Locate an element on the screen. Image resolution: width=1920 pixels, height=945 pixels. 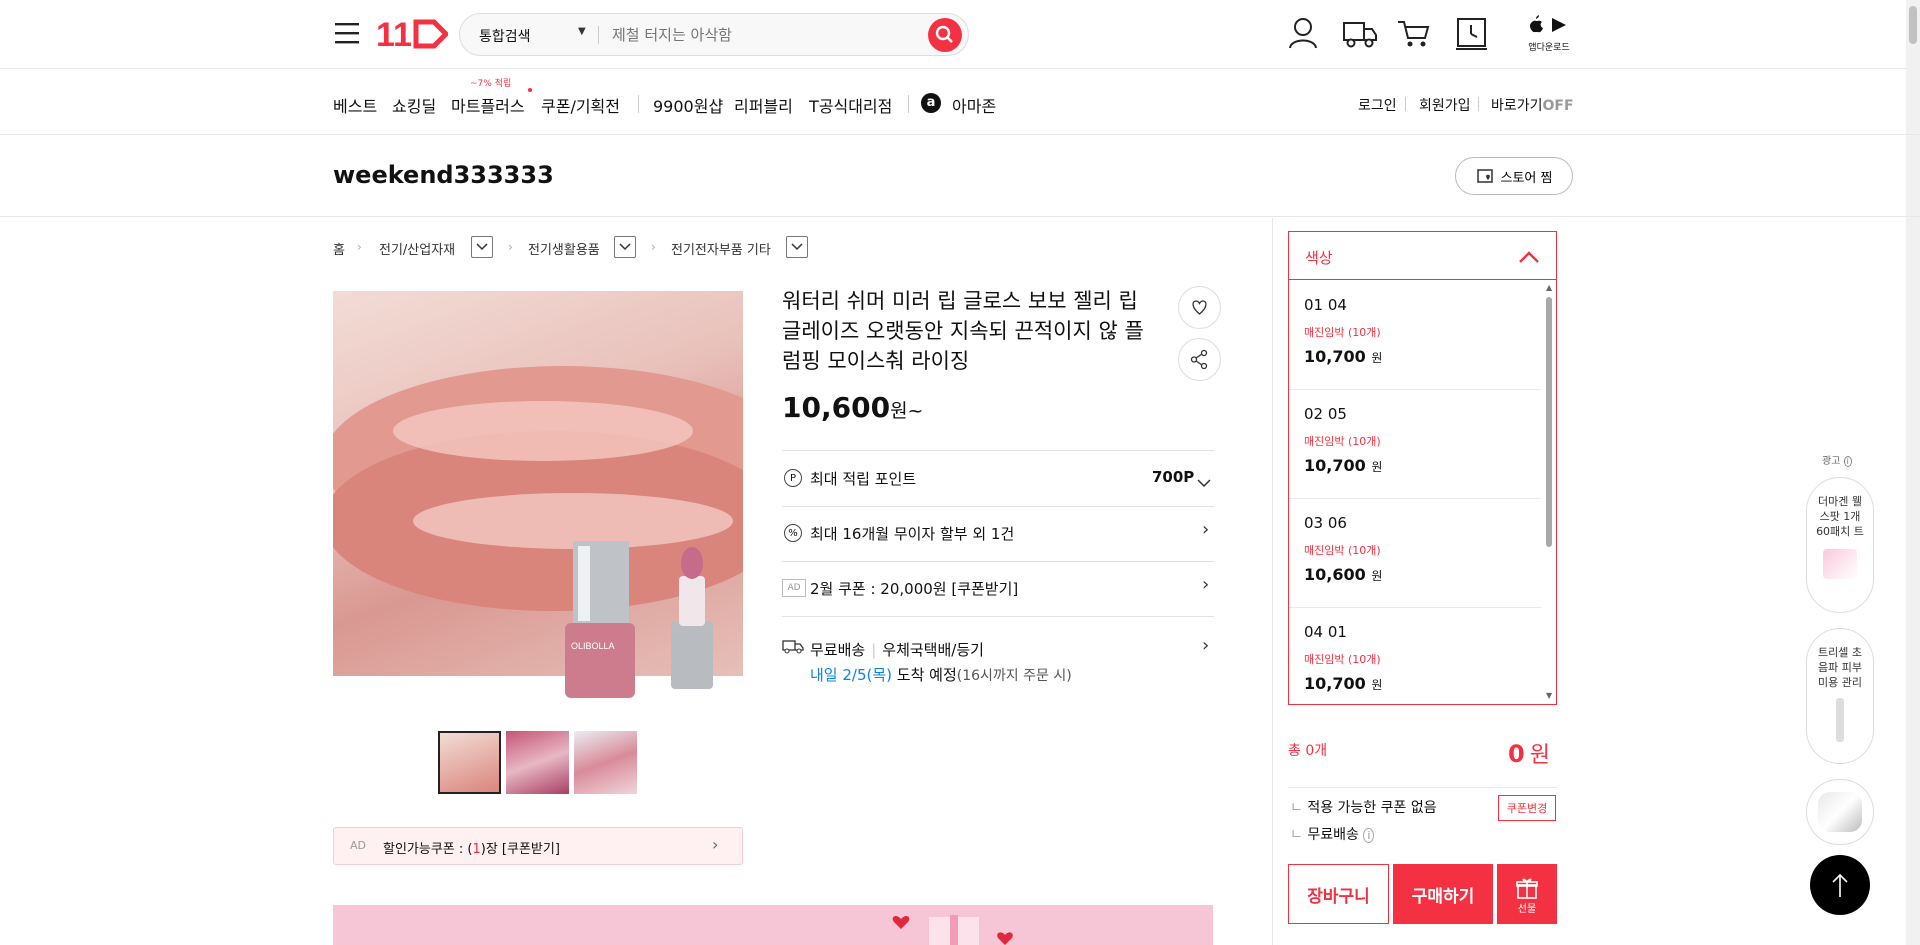
page-scrollbar-thumb is located at coordinates (1913, 25).